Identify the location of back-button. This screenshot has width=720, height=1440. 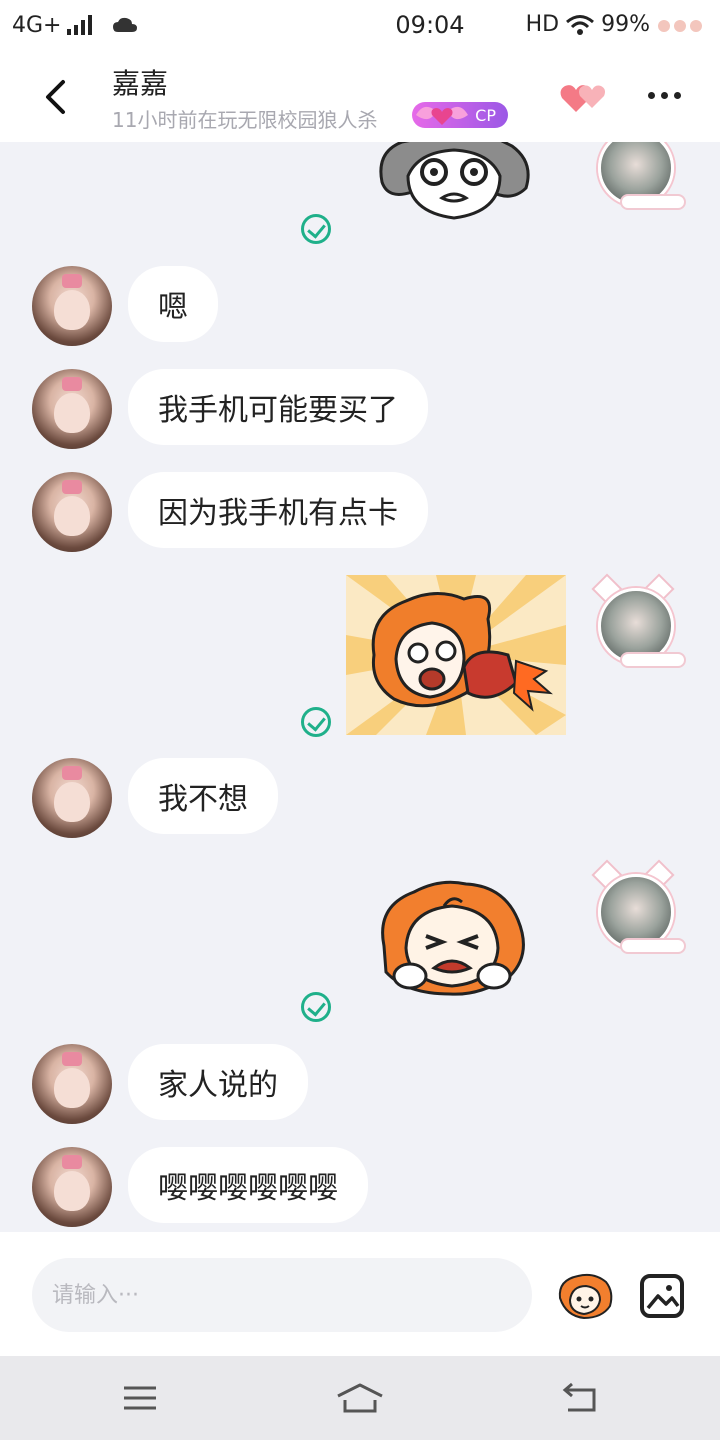
(55, 97).